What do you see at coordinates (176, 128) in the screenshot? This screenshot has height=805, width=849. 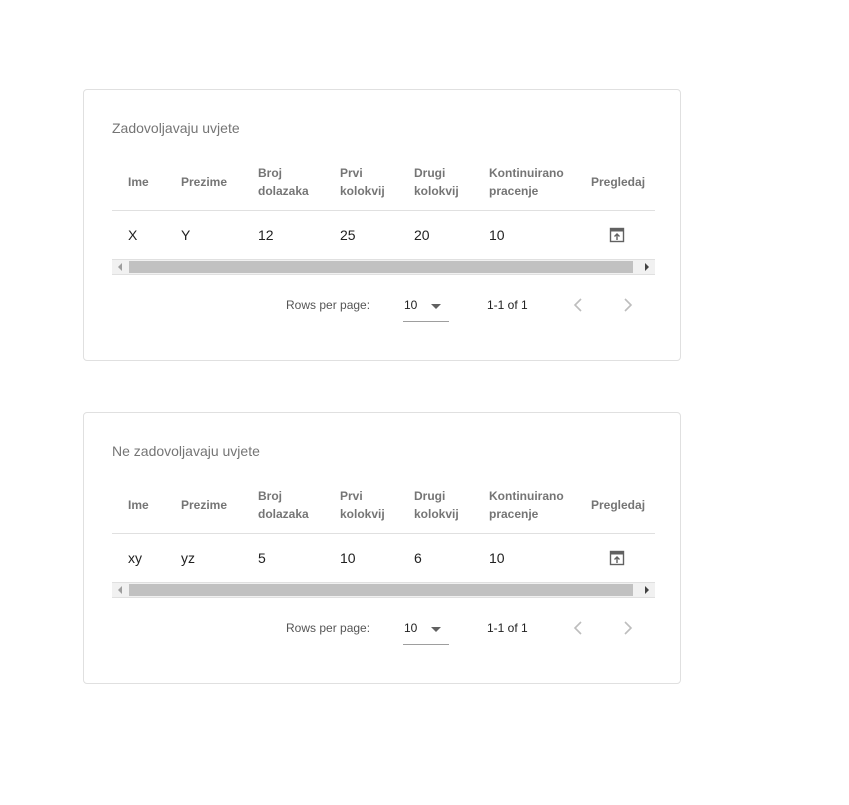 I see `card-title: Zadovoljavaju uvjete` at bounding box center [176, 128].